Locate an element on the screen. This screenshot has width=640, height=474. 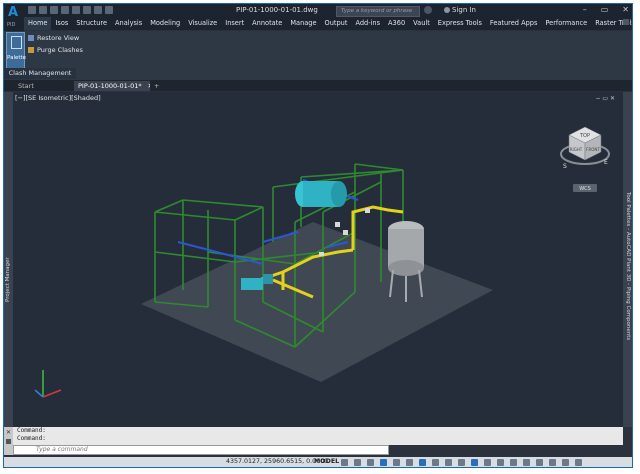
customization-icon is located at coordinates (578, 462).